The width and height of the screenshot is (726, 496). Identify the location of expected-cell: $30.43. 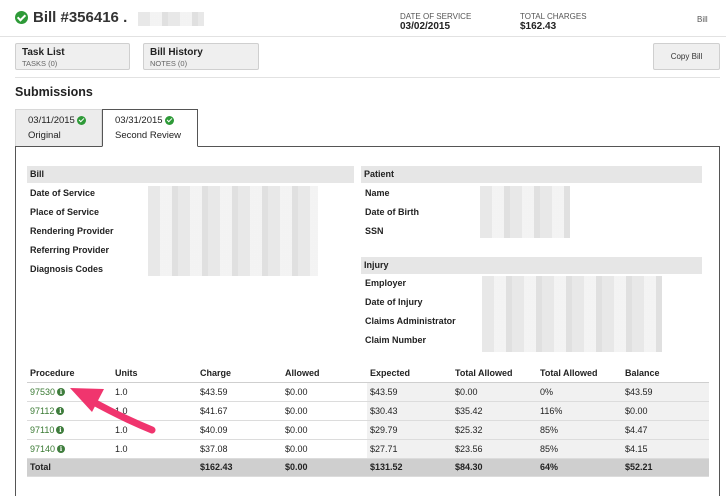
(409, 411).